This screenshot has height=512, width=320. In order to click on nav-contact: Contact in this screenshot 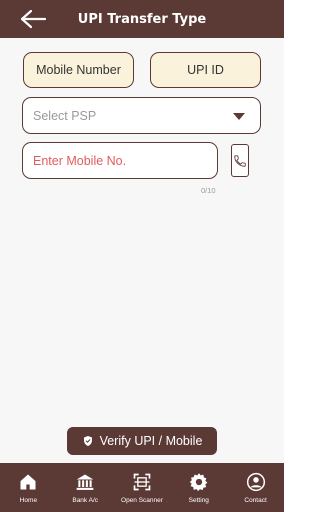, I will do `click(256, 487)`.